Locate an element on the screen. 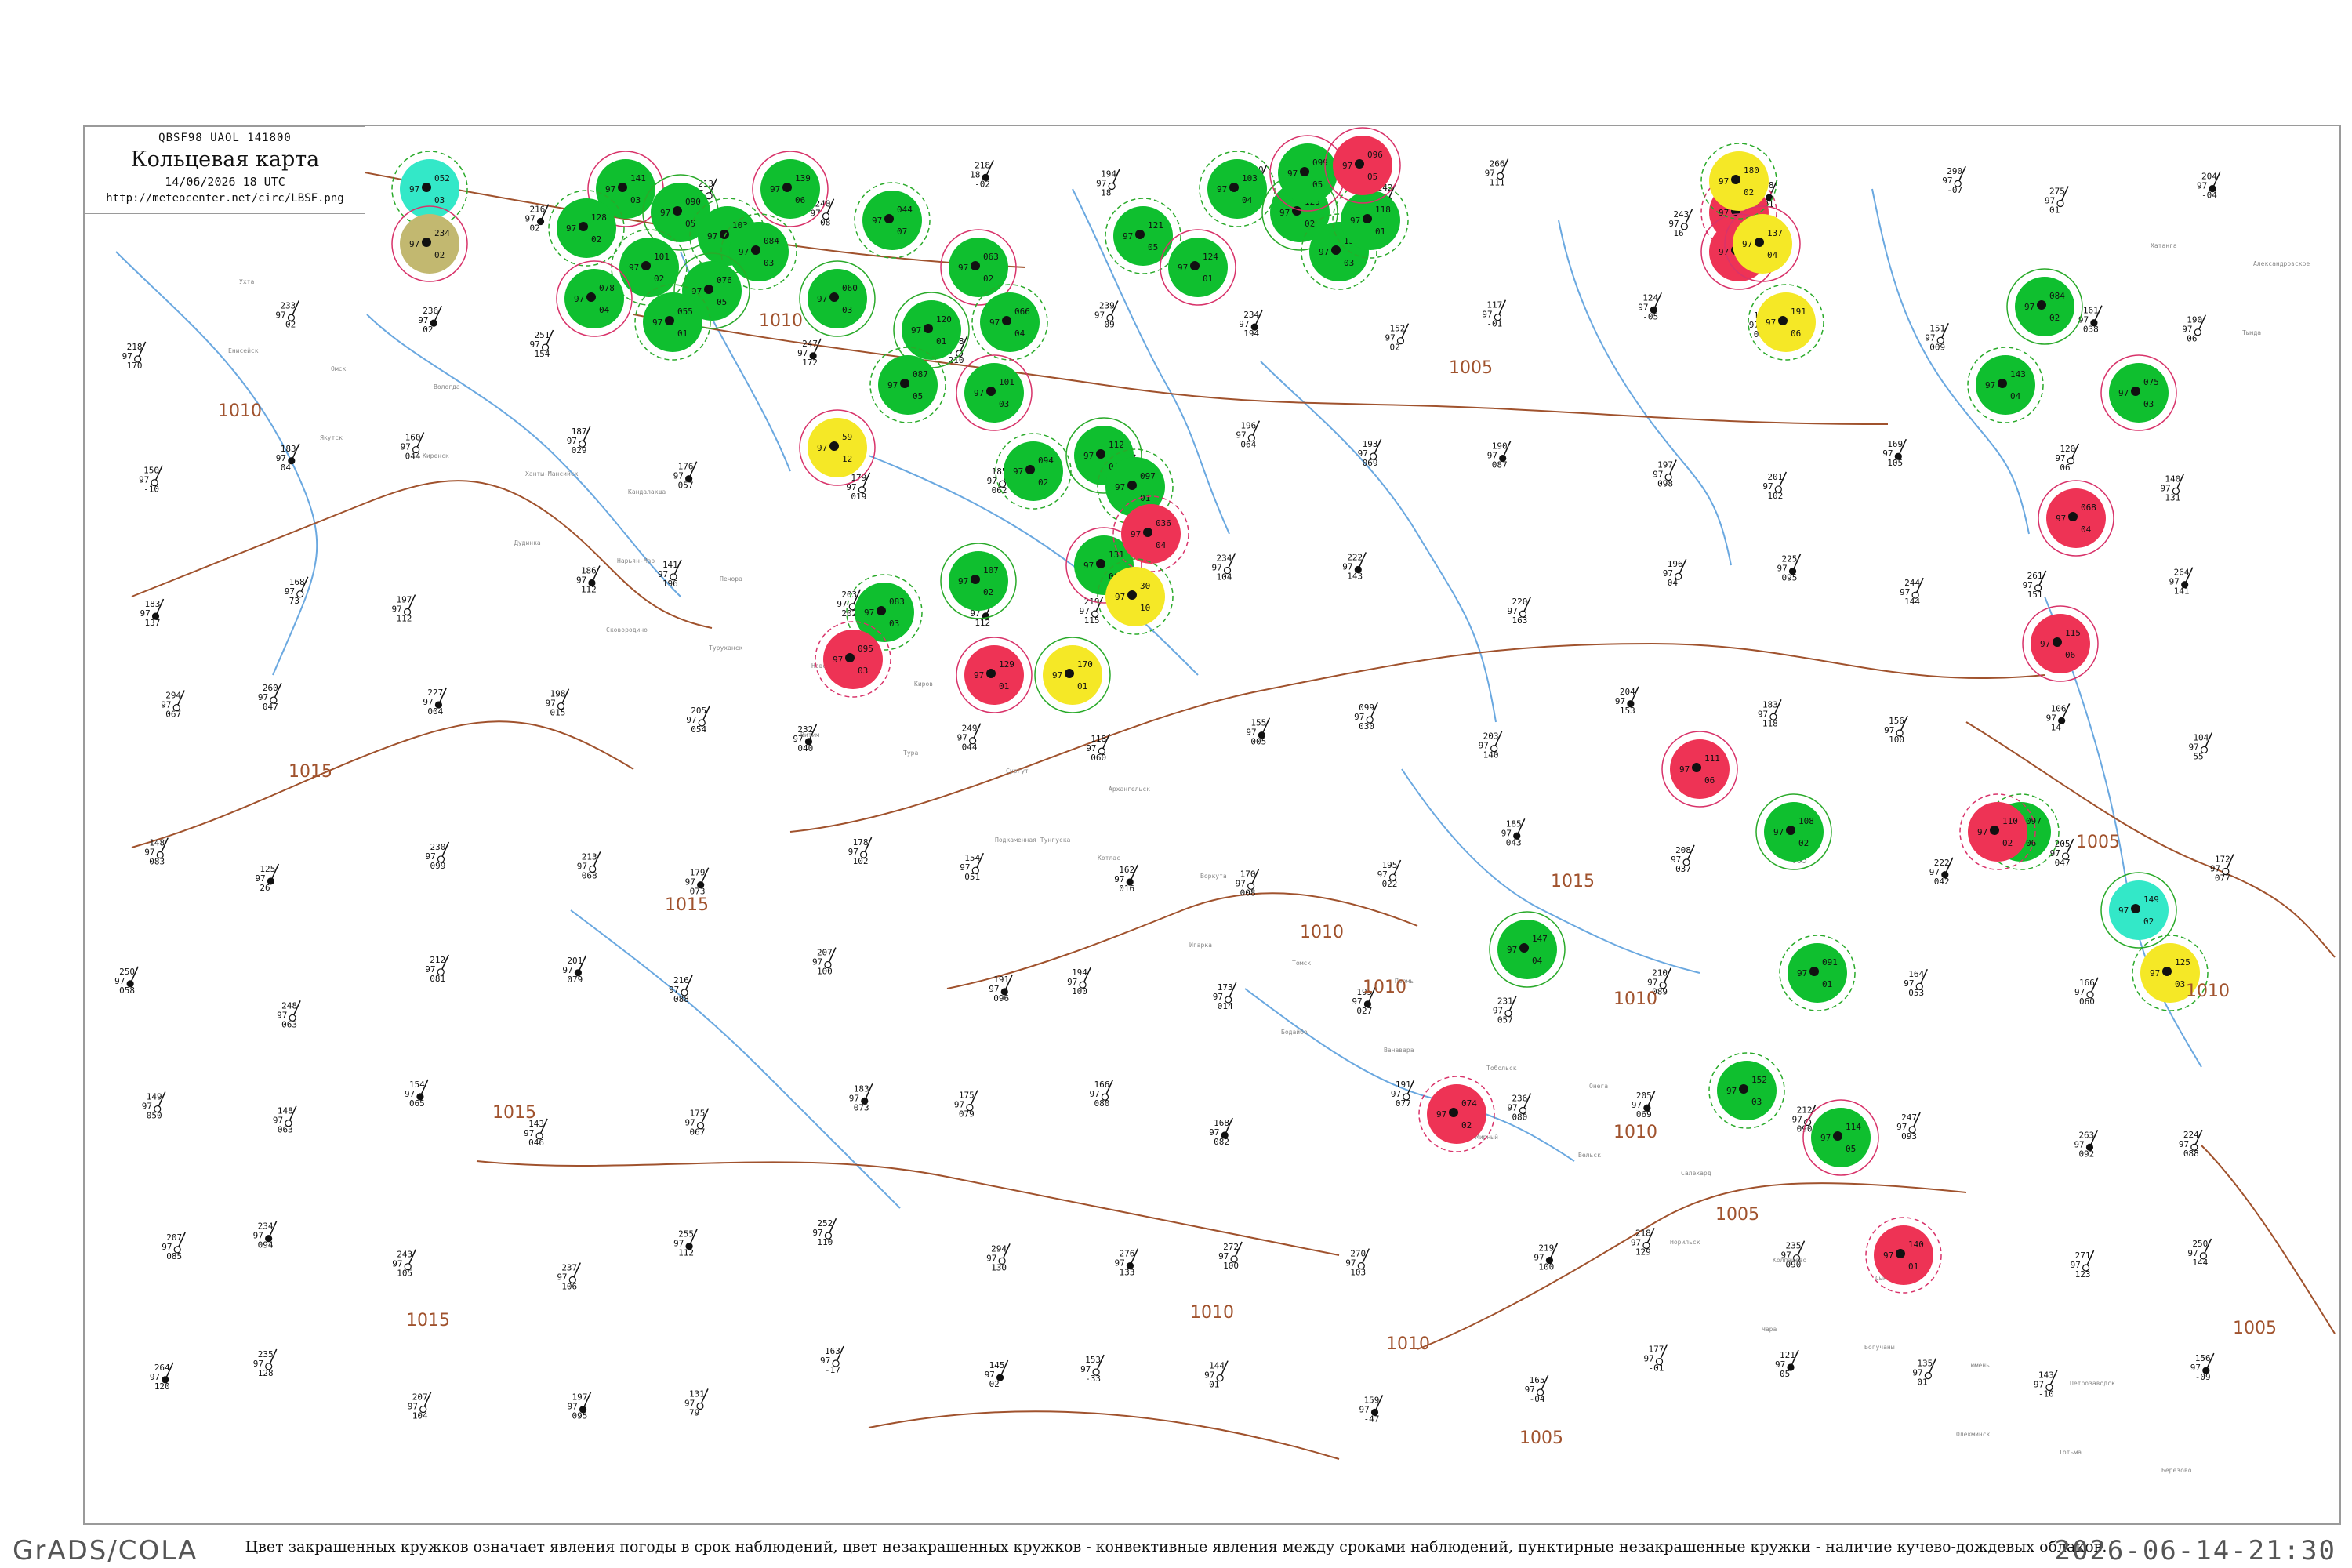 The height and width of the screenshot is (1568, 2352). station-plot: 18397118 is located at coordinates (1770, 713).